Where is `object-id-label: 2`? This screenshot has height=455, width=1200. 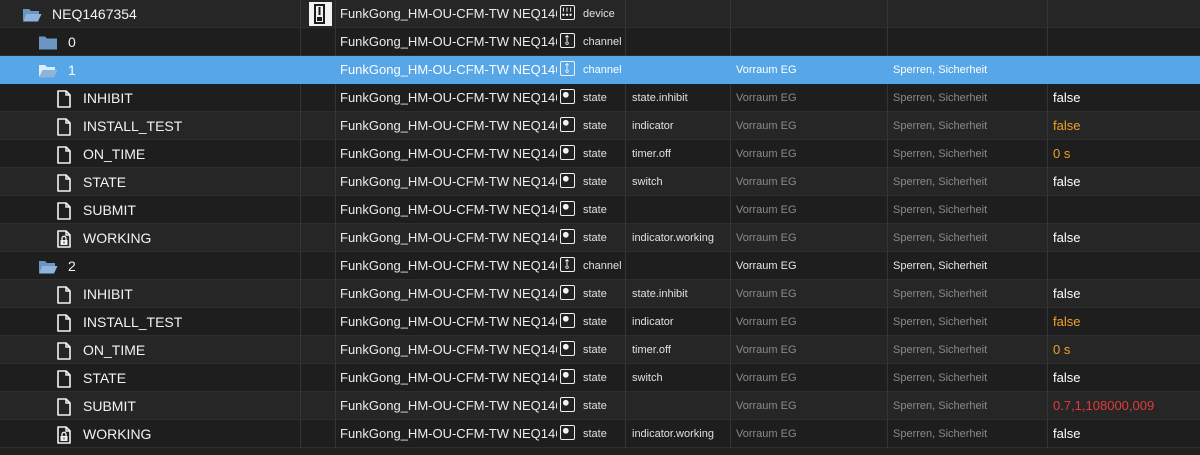
object-id-label: 2 is located at coordinates (72, 266).